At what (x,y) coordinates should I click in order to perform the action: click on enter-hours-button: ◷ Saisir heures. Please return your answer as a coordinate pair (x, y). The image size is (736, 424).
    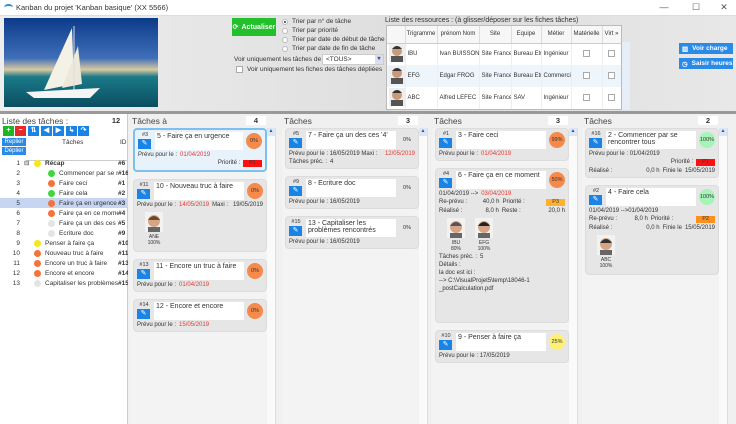
    Looking at the image, I should click on (706, 63).